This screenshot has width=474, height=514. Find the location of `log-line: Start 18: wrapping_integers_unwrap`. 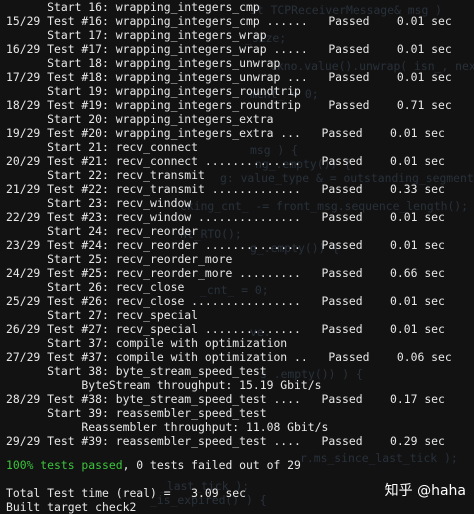

log-line: Start 18: wrapping_integers_unwrap is located at coordinates (143, 63).